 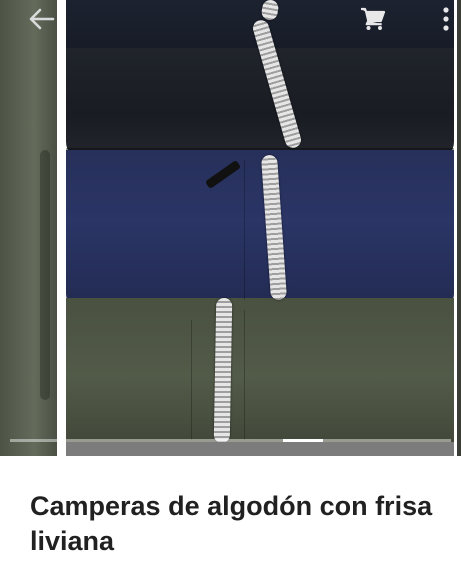 I want to click on product-title: Camperas de algodón con frisa liviana, so click(x=231, y=523).